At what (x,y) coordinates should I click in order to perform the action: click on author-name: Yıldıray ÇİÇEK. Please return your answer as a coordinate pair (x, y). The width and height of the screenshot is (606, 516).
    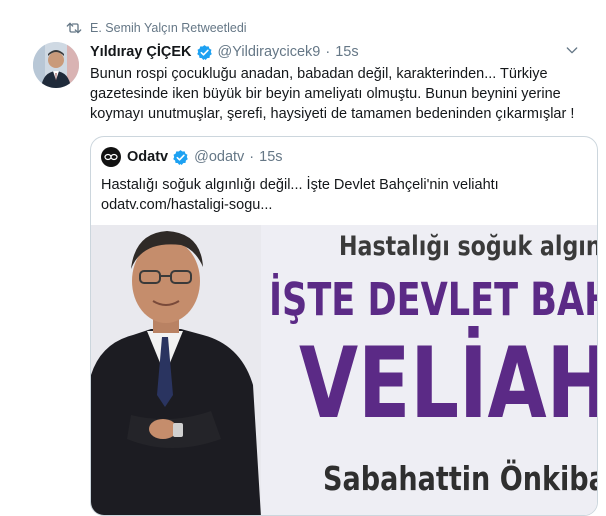
    Looking at the image, I should click on (141, 52).